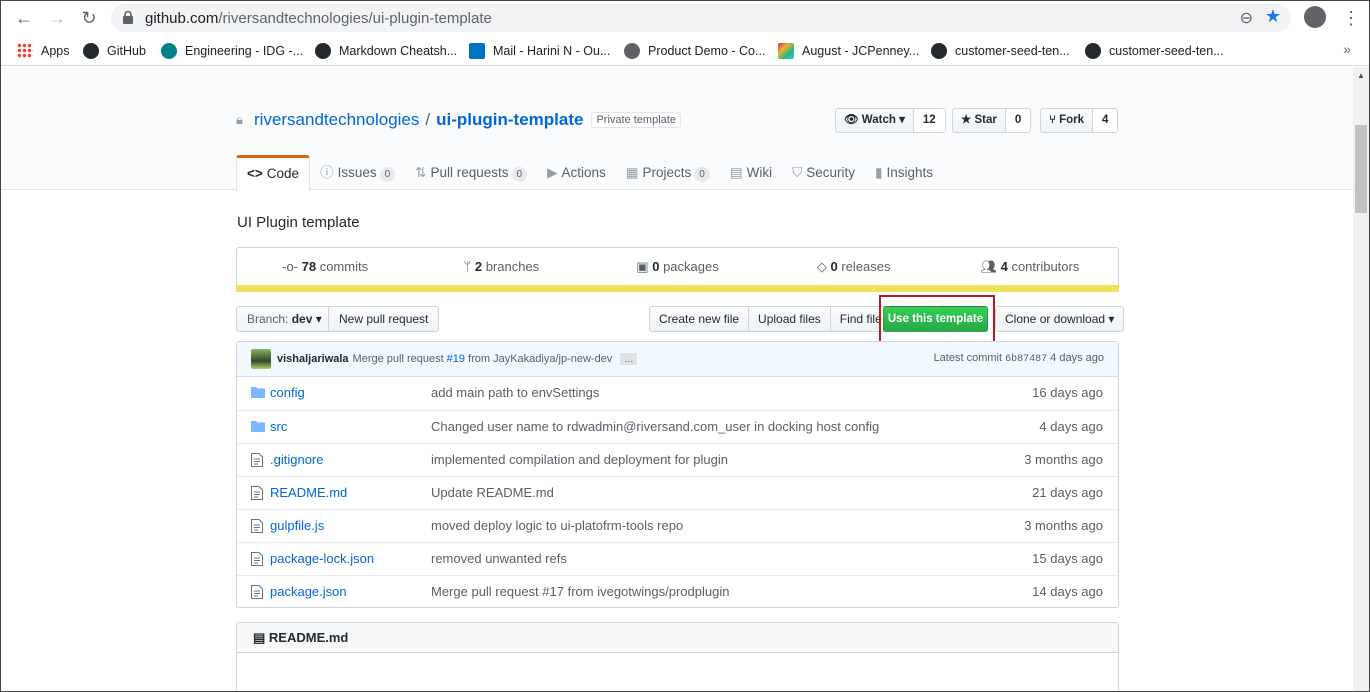  Describe the element at coordinates (1351, 18) in the screenshot. I see `menu-kebab-icon: ⋮` at that location.